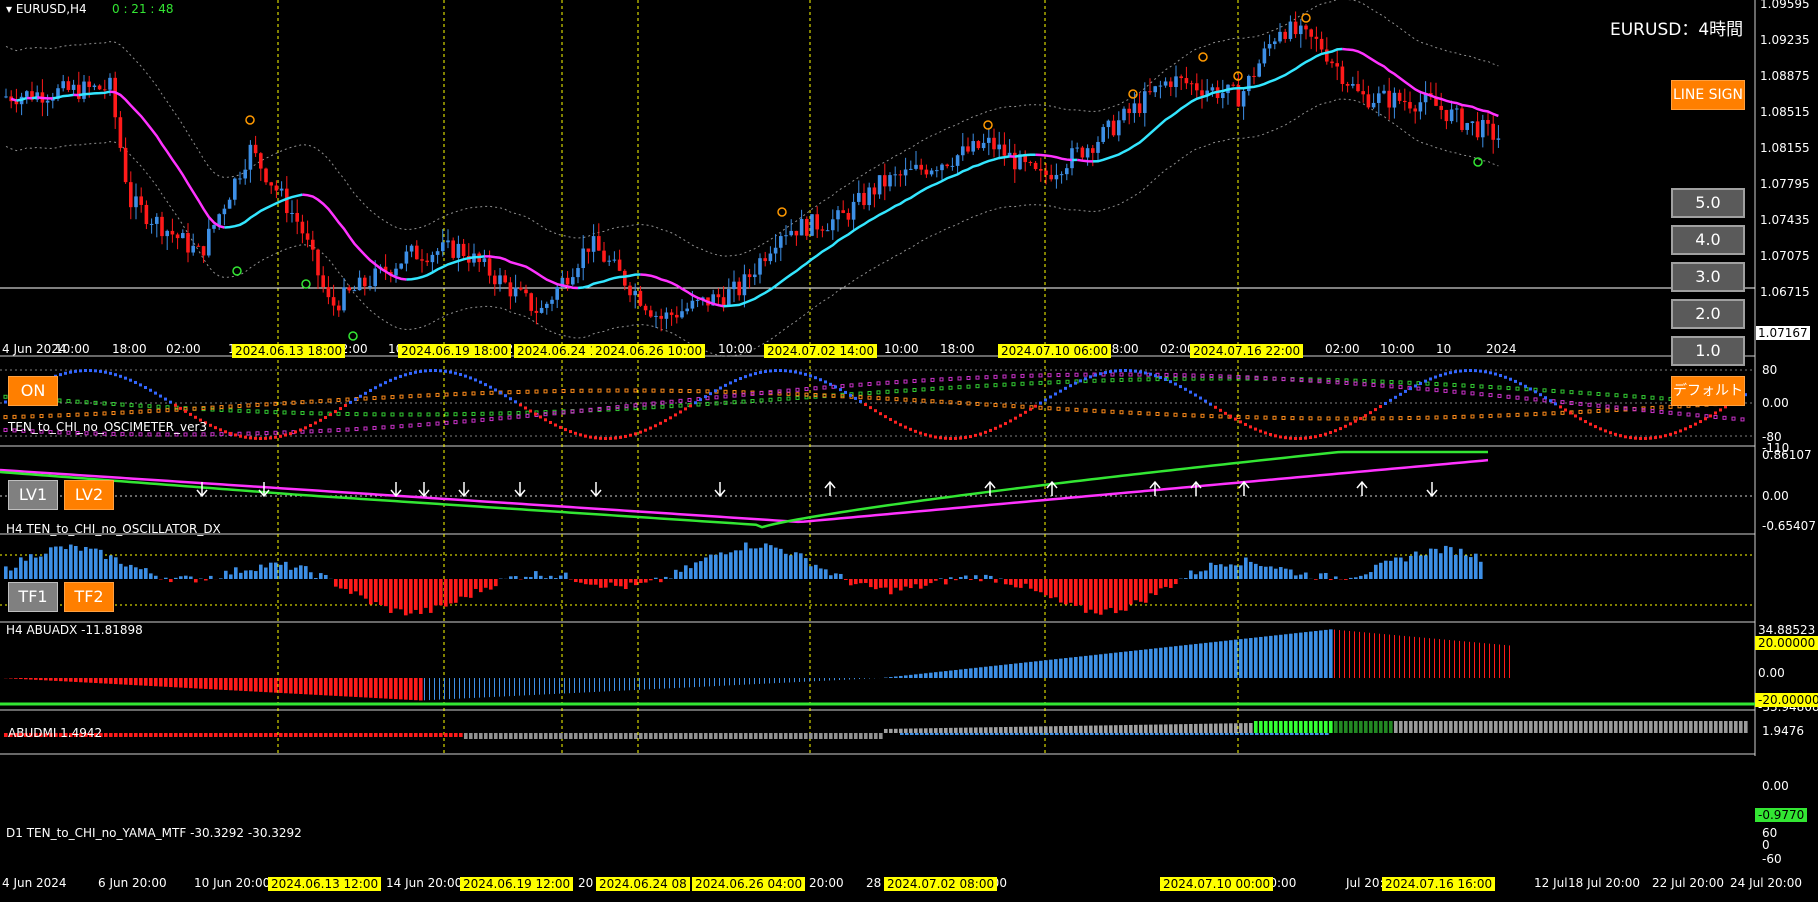 The width and height of the screenshot is (1818, 902). What do you see at coordinates (782, 212) in the screenshot?
I see `signal-circle-orange` at bounding box center [782, 212].